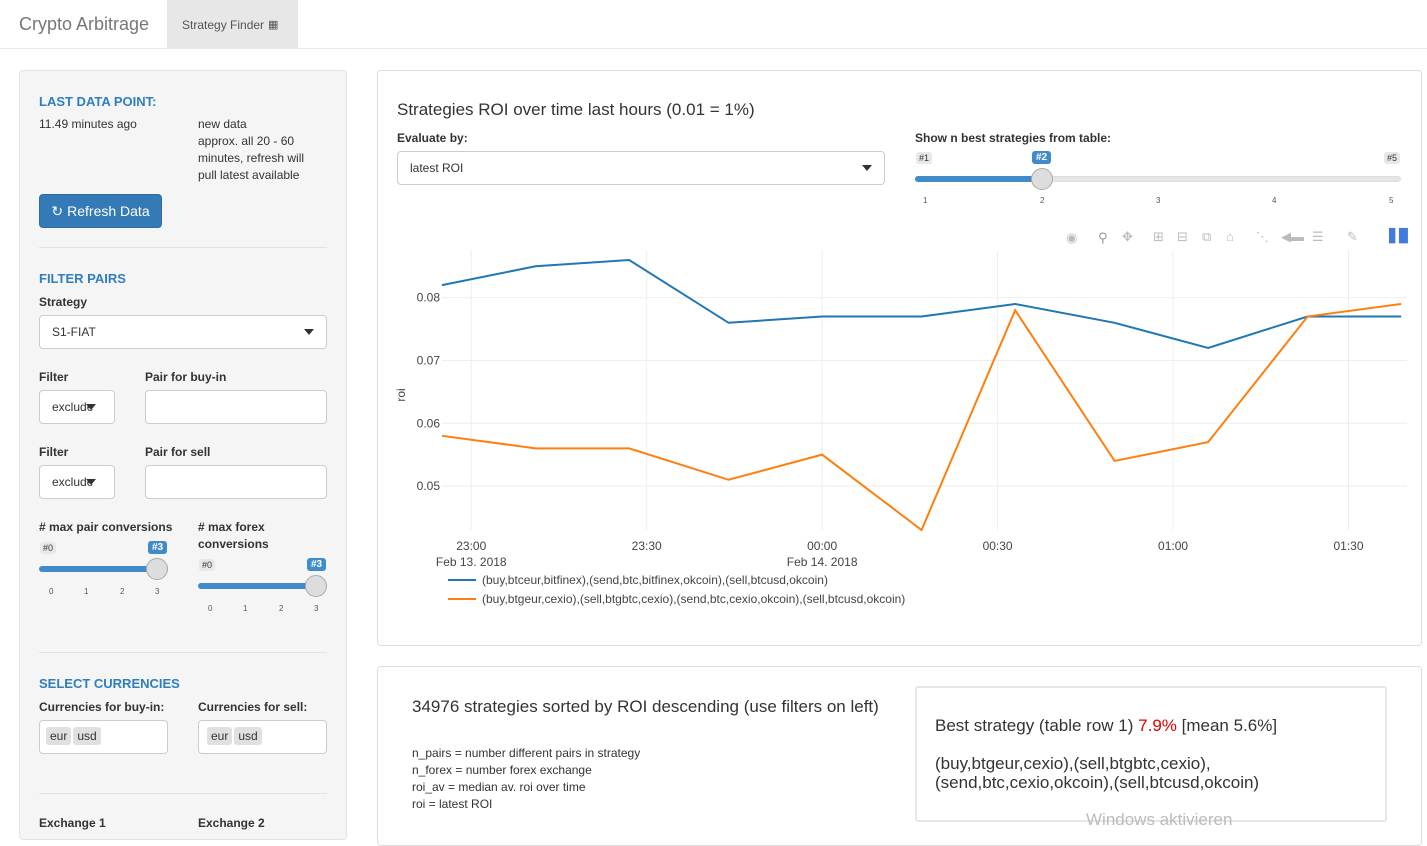 The height and width of the screenshot is (846, 1427). I want to click on sell-currencies-input: eur usd, so click(262, 737).